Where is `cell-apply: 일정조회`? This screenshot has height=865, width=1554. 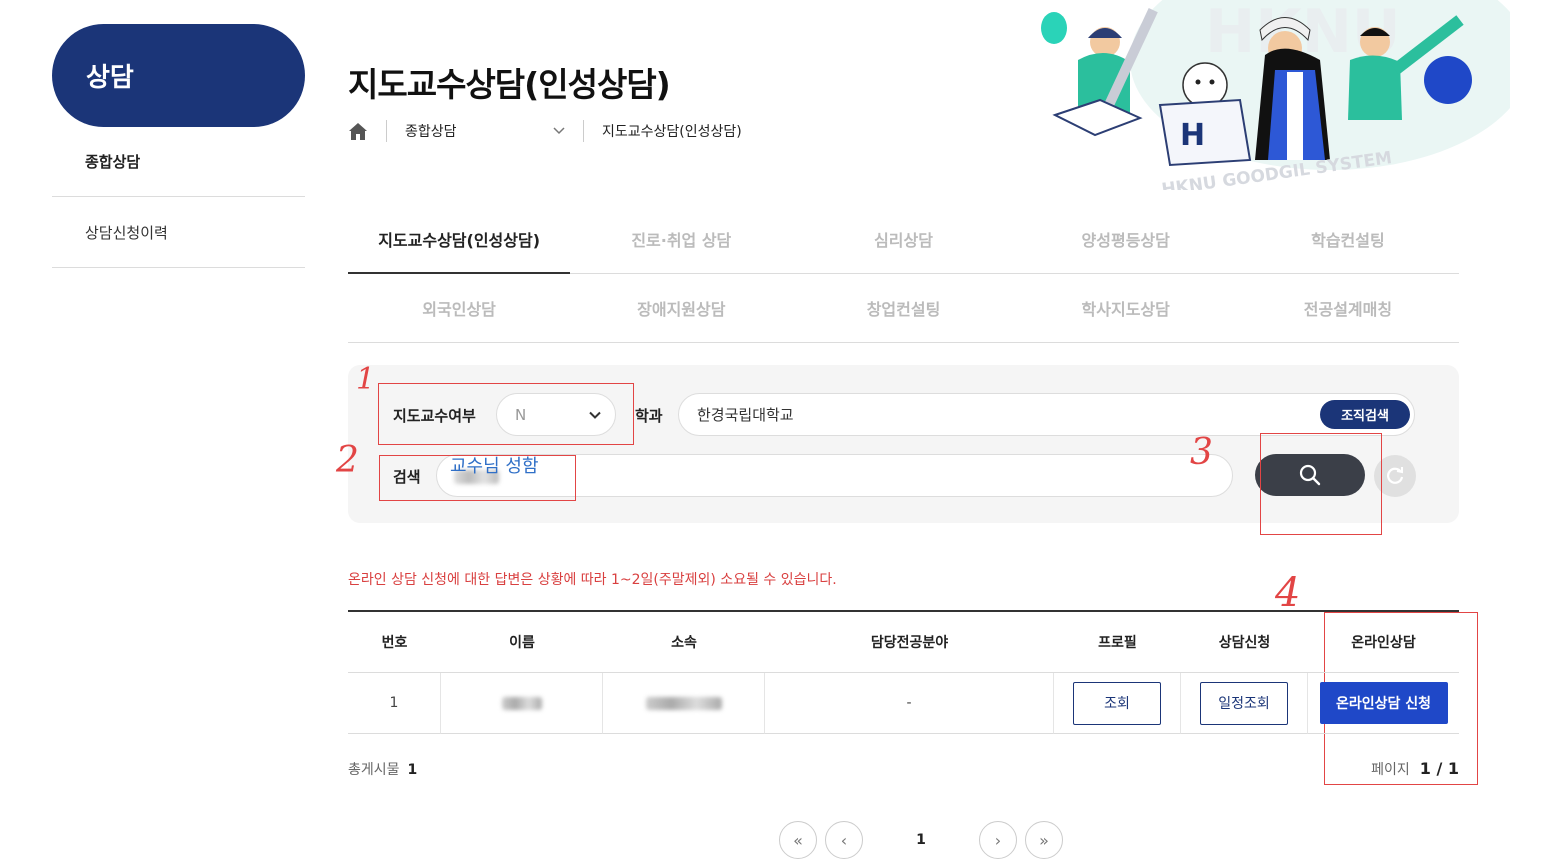
cell-apply: 일정조회 is located at coordinates (1244, 703).